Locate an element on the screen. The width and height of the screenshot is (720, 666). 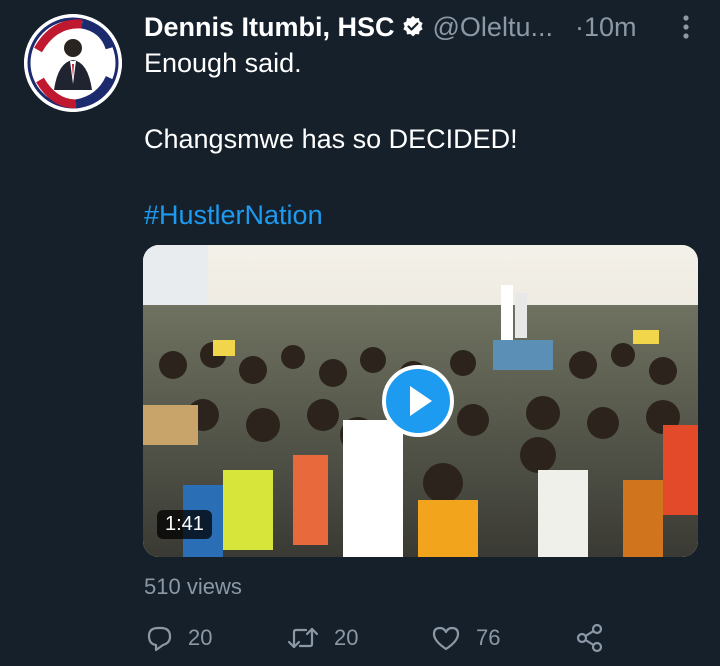
like-count: 76 is located at coordinates (488, 637).